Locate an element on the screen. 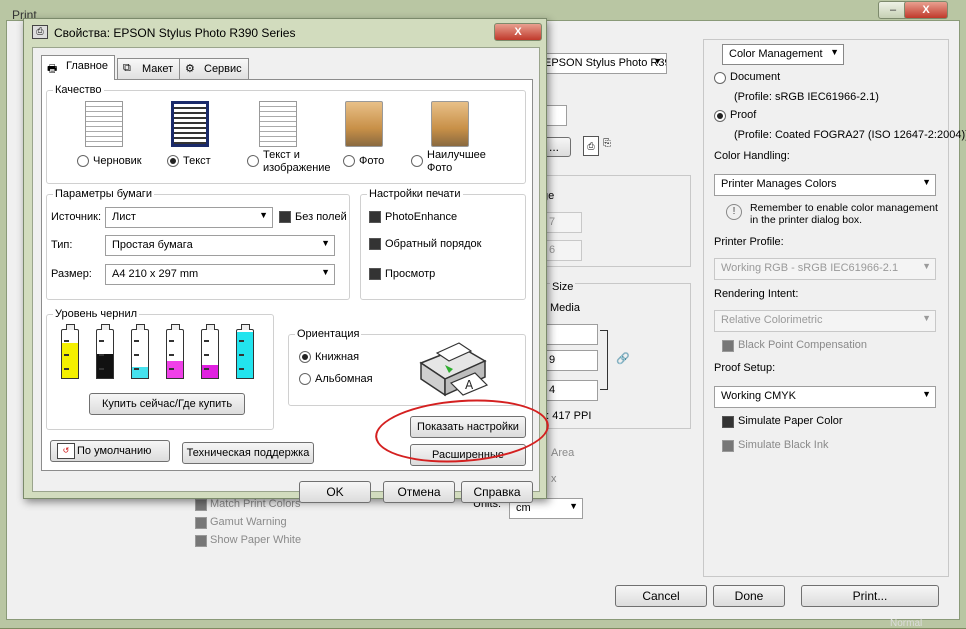 The width and height of the screenshot is (966, 629). paper-size-select: A4 210 x 297 mm ▼ is located at coordinates (220, 274).